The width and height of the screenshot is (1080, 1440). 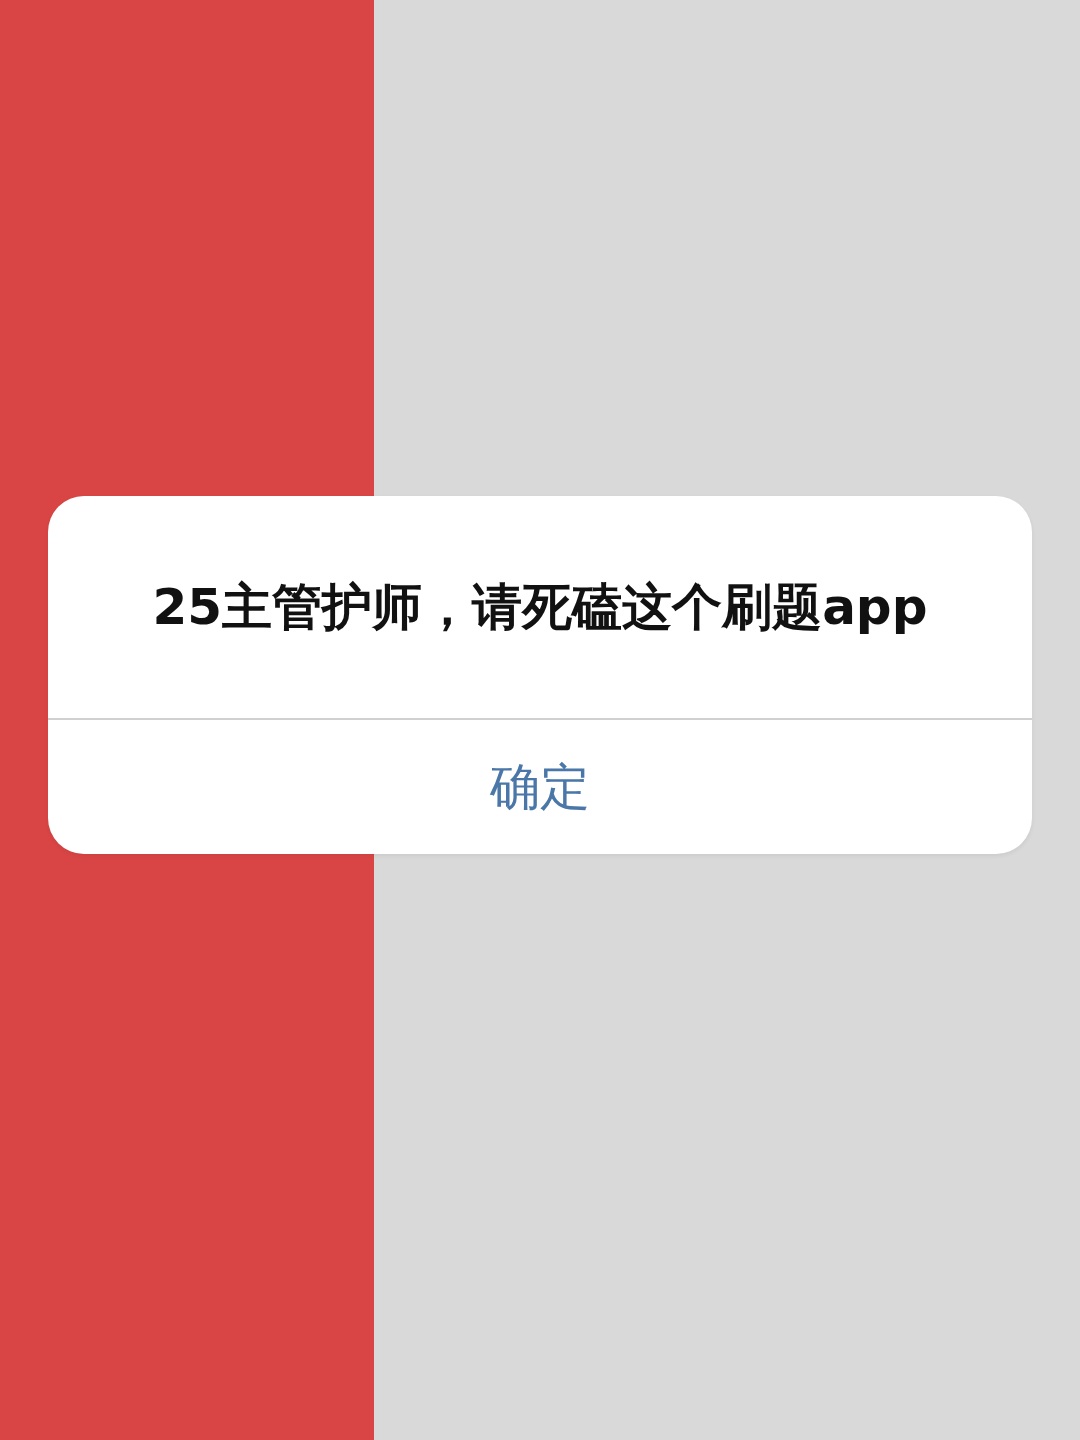 What do you see at coordinates (540, 607) in the screenshot?
I see `alert-title: 25主管护师，请死磕这个刷题app` at bounding box center [540, 607].